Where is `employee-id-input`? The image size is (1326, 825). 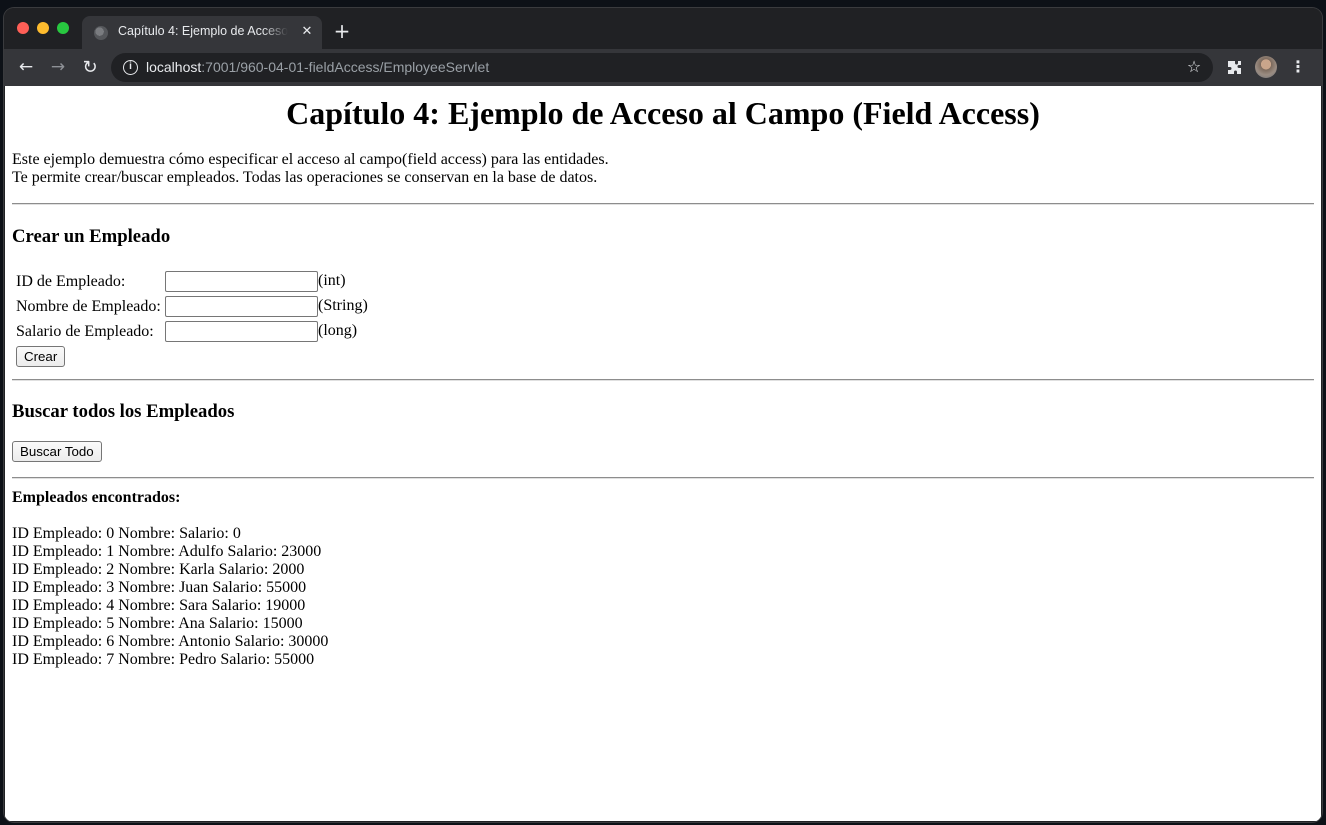
employee-id-input is located at coordinates (241, 281).